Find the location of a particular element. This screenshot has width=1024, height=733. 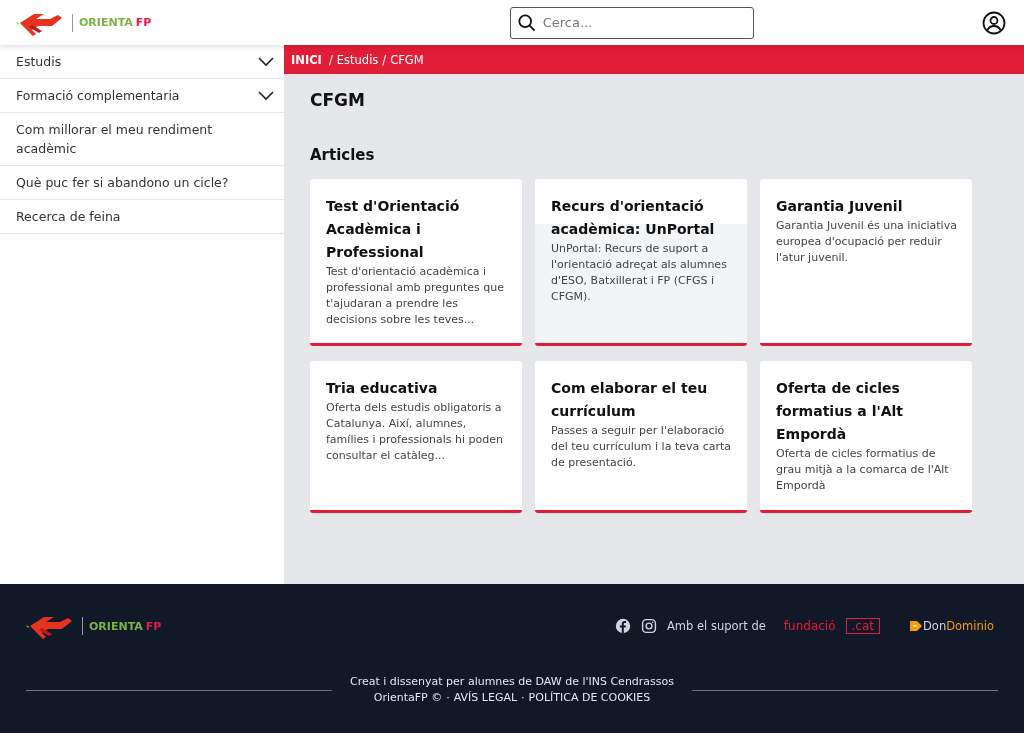

footer-link: POLÍTICA DE COOKIES is located at coordinates (589, 698).